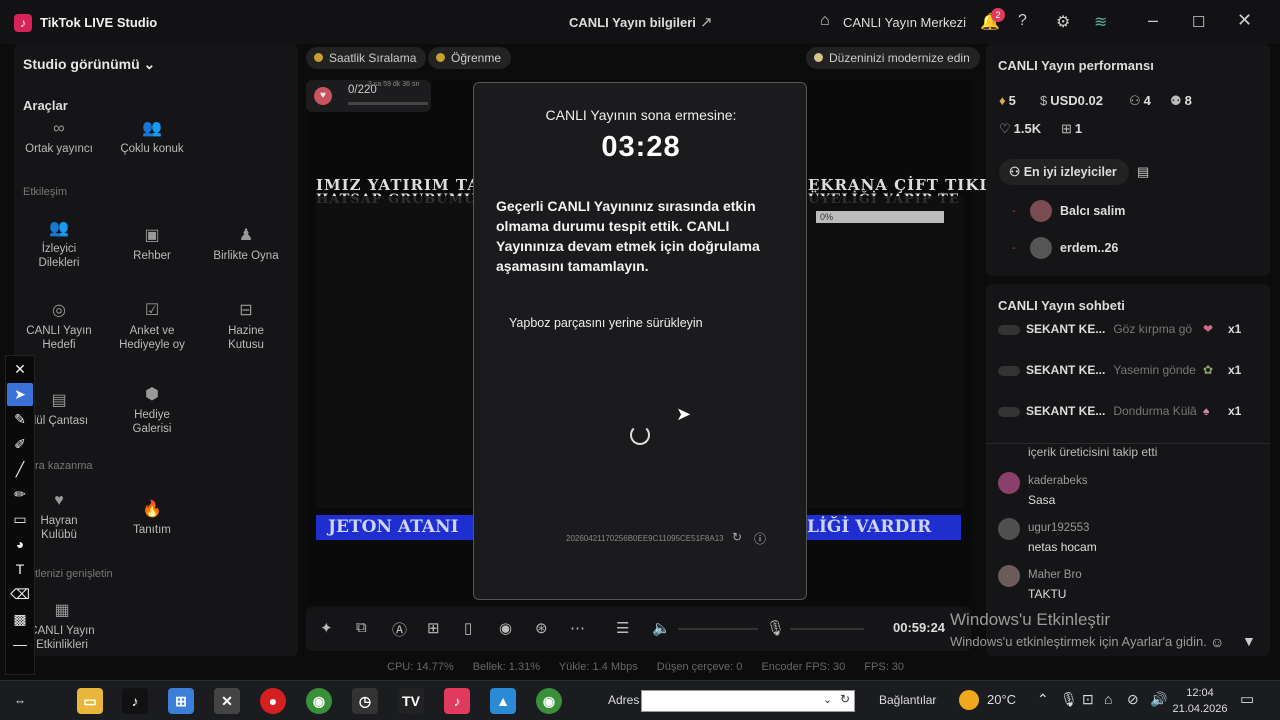 The height and width of the screenshot is (720, 1280). I want to click on brush-icon: ✏, so click(20, 494).